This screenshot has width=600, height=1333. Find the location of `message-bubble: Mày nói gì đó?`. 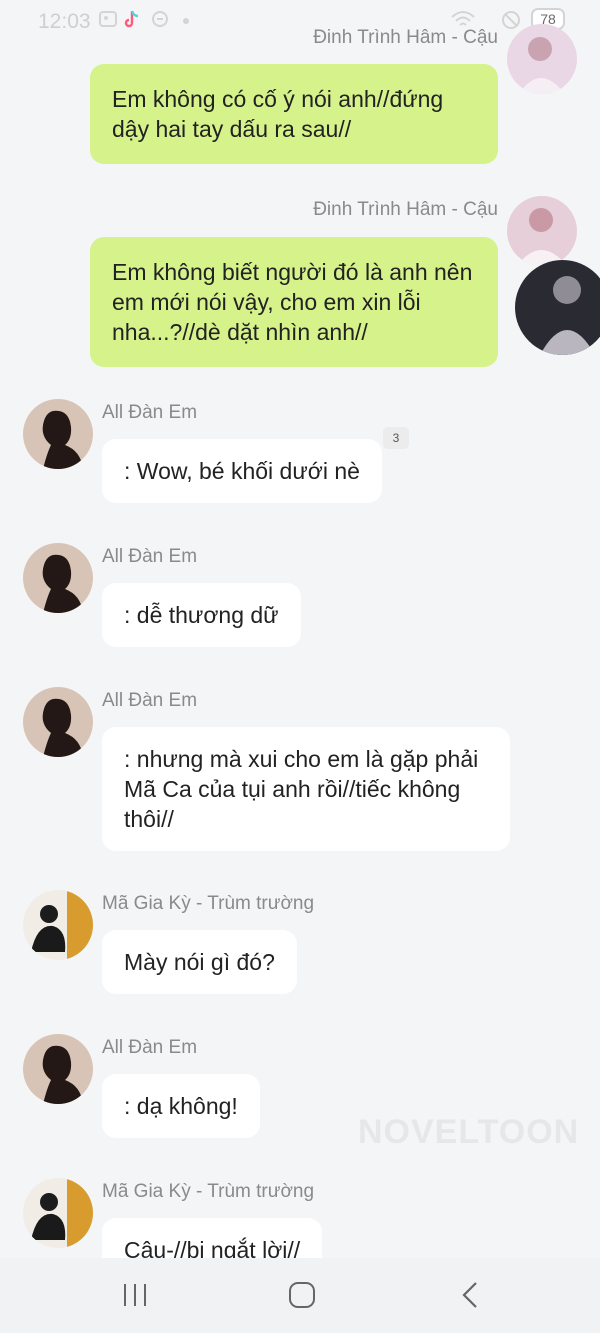

message-bubble: Mày nói gì đó? is located at coordinates (199, 962).